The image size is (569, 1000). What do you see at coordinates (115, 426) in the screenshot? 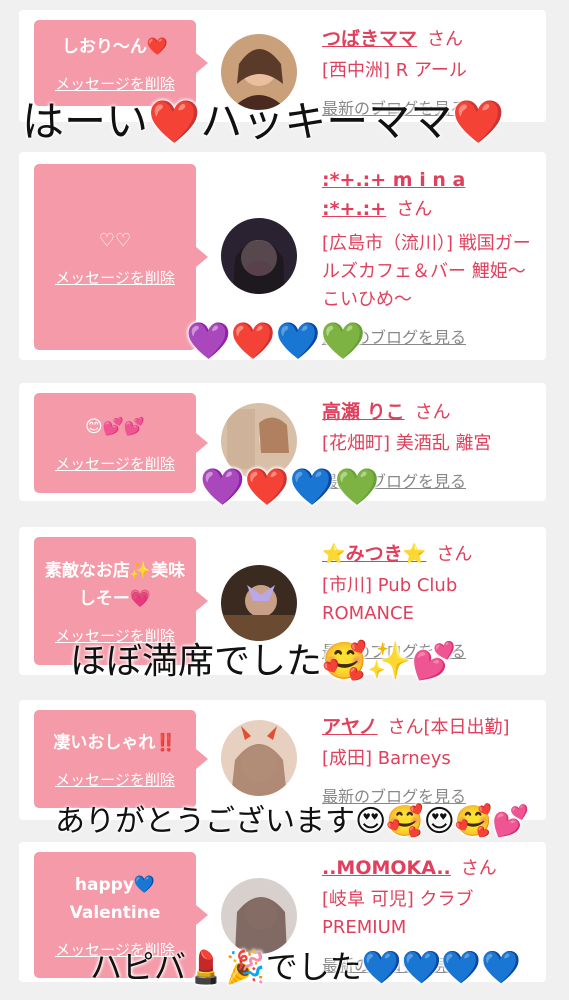
I see `message-text: 😊💕💕` at bounding box center [115, 426].